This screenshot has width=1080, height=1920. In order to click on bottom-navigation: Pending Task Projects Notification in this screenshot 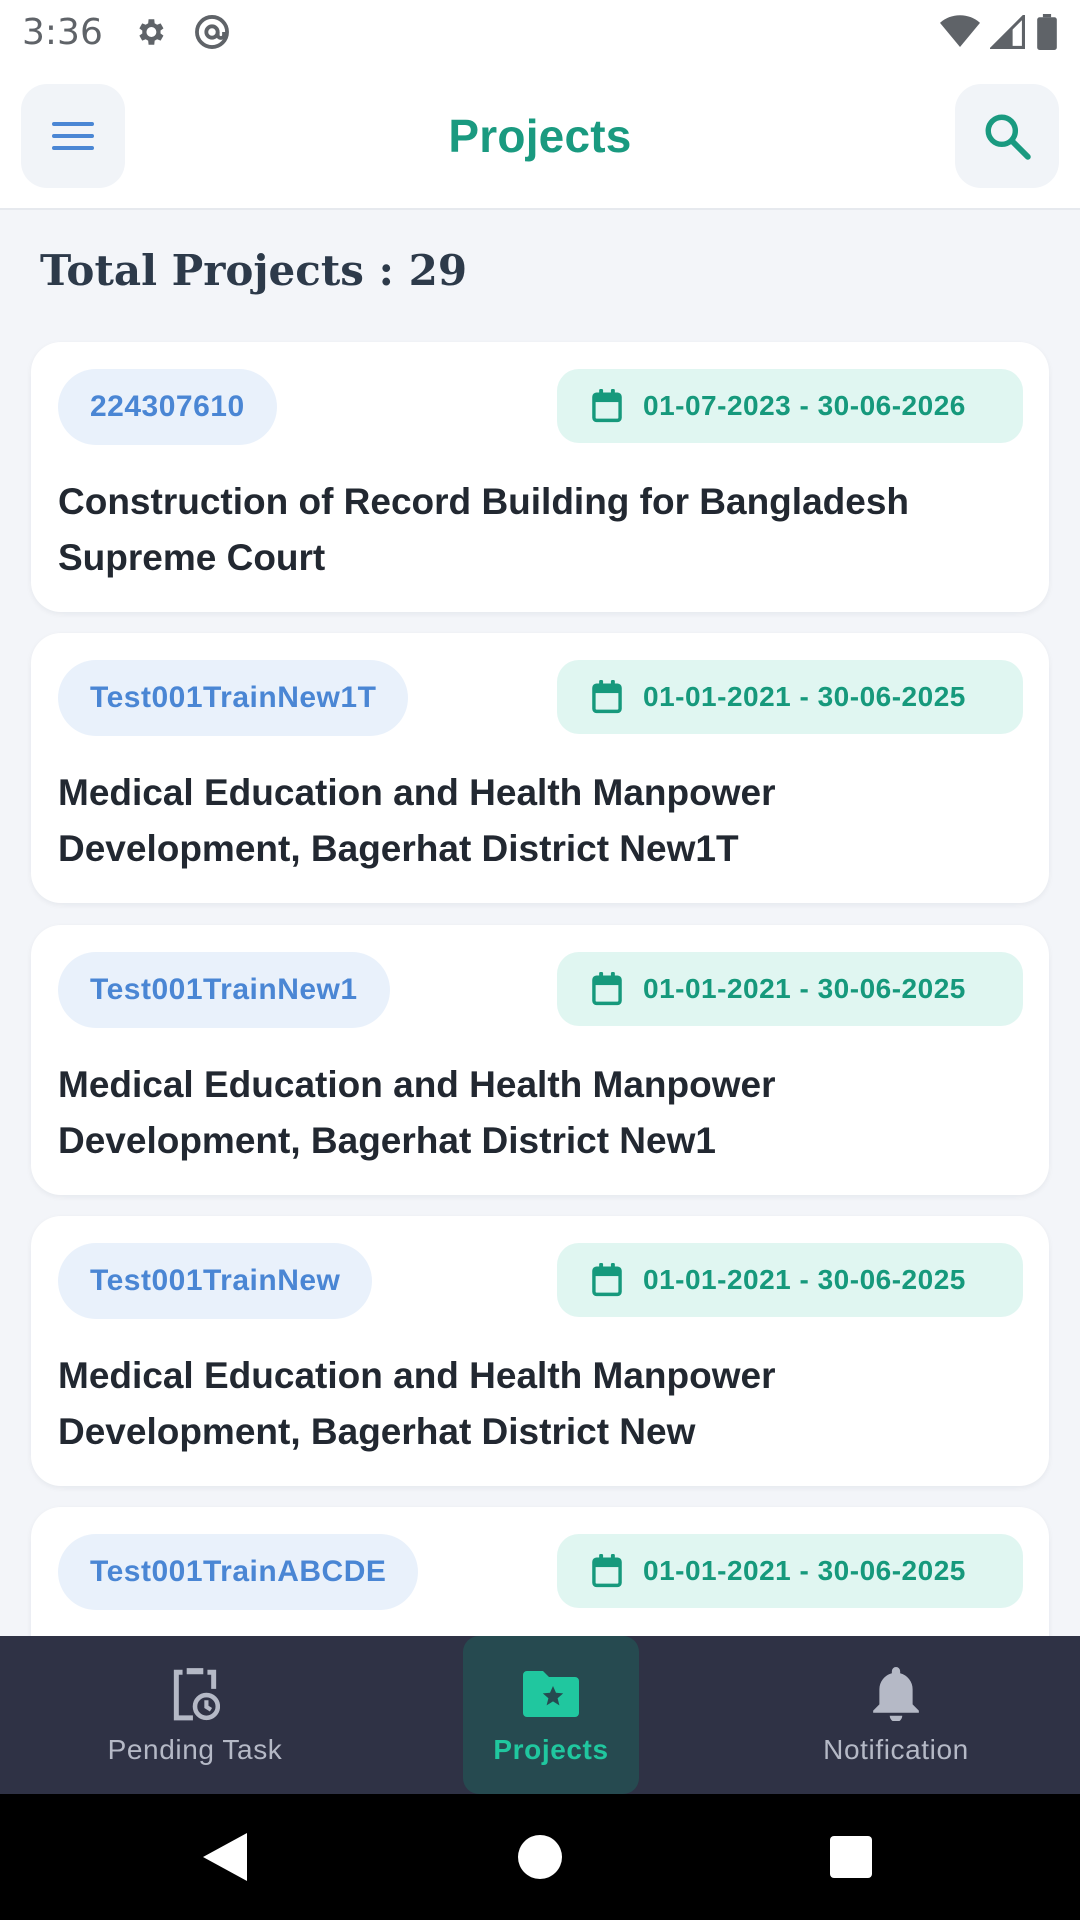, I will do `click(540, 1715)`.